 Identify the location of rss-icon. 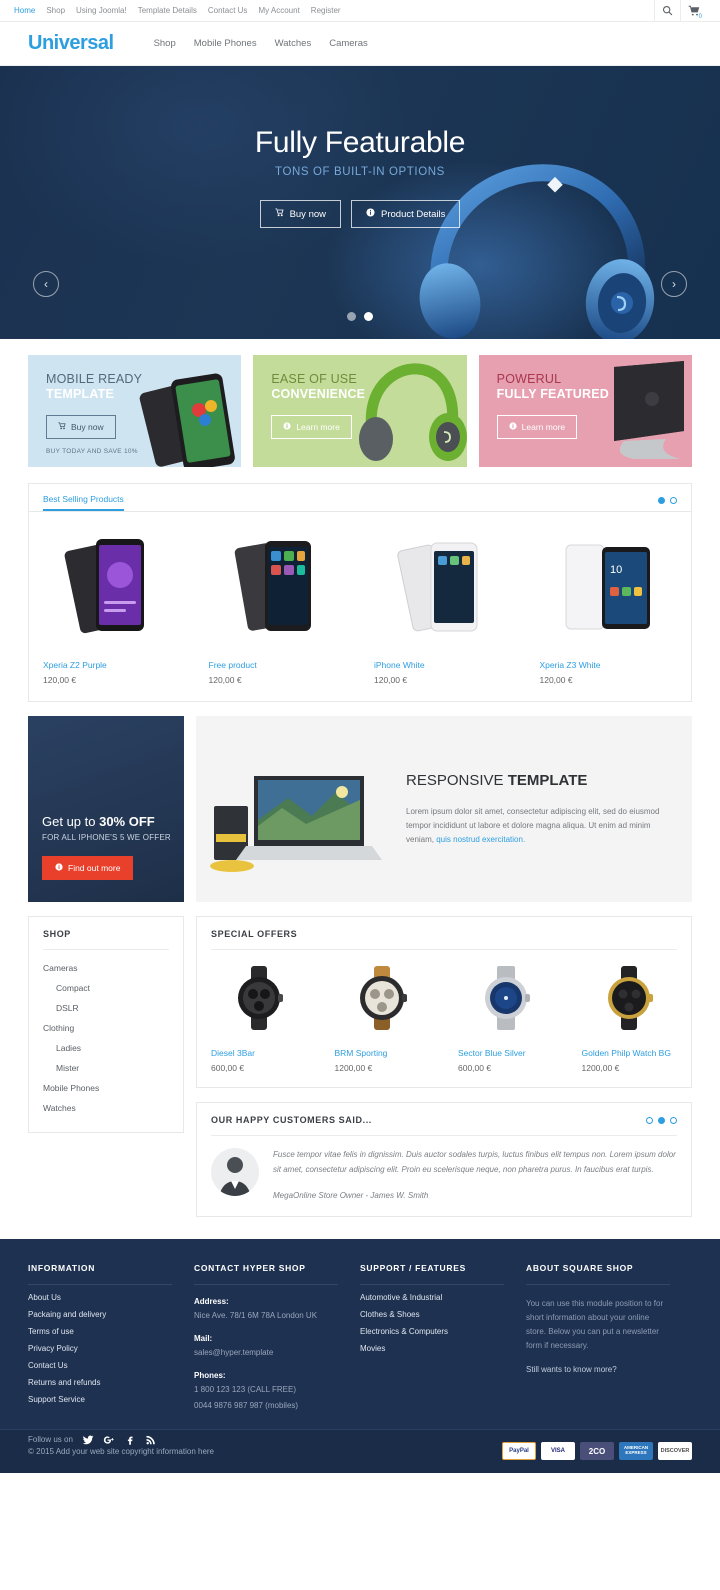
(151, 1440).